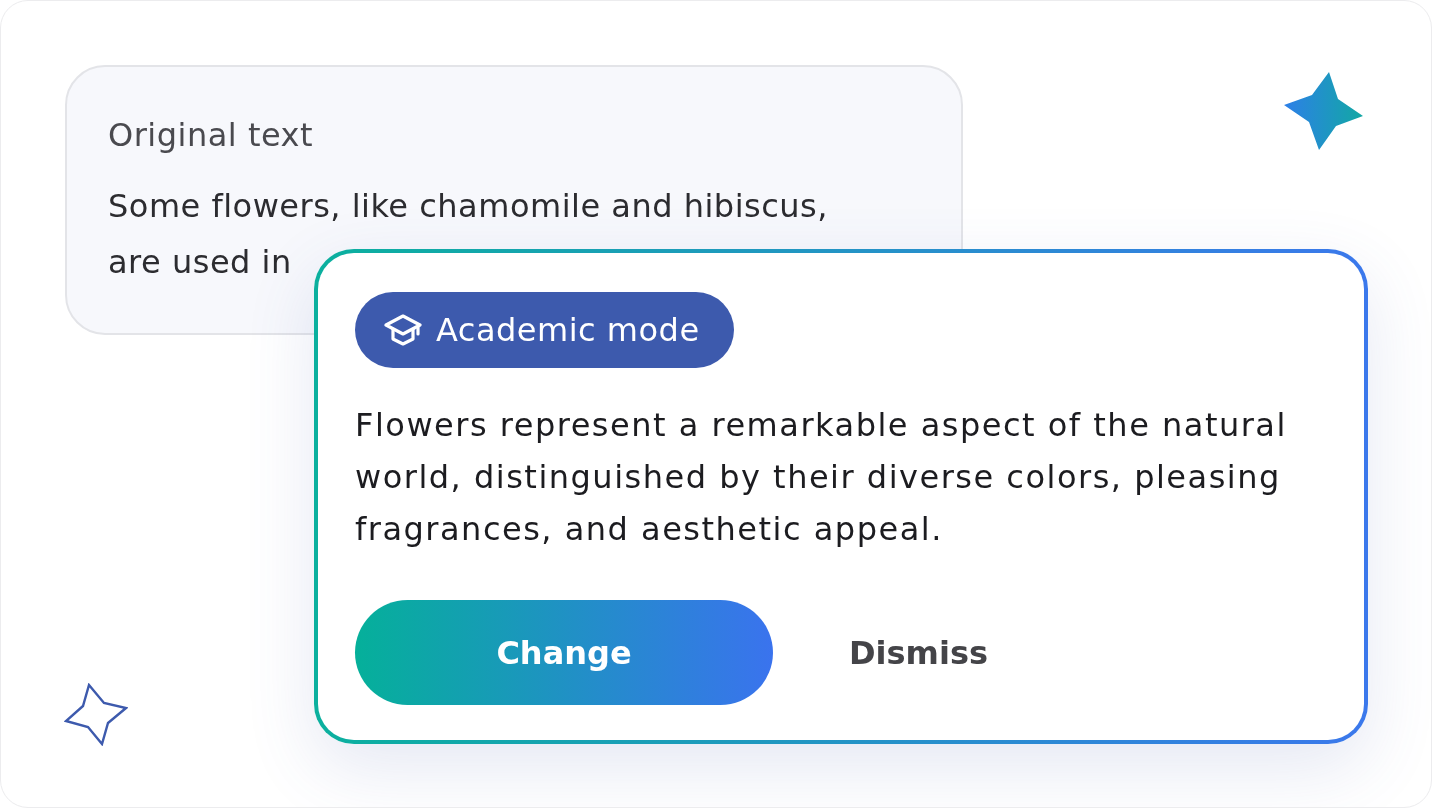 The image size is (1432, 808). I want to click on card-title: Original text, so click(211, 135).